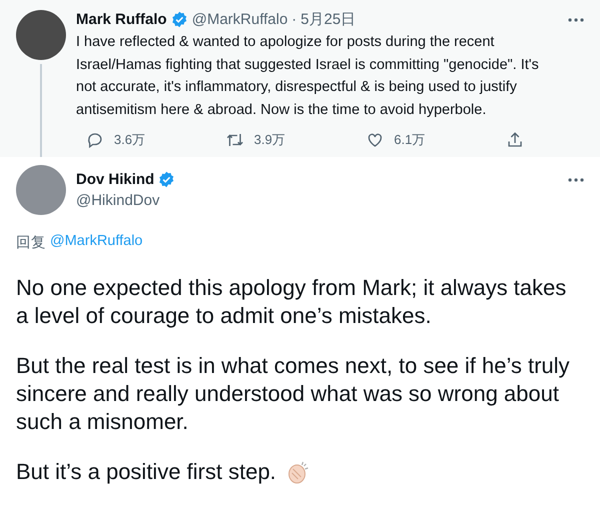 This screenshot has height=507, width=600. Describe the element at coordinates (515, 140) in the screenshot. I see `share-icon` at that location.